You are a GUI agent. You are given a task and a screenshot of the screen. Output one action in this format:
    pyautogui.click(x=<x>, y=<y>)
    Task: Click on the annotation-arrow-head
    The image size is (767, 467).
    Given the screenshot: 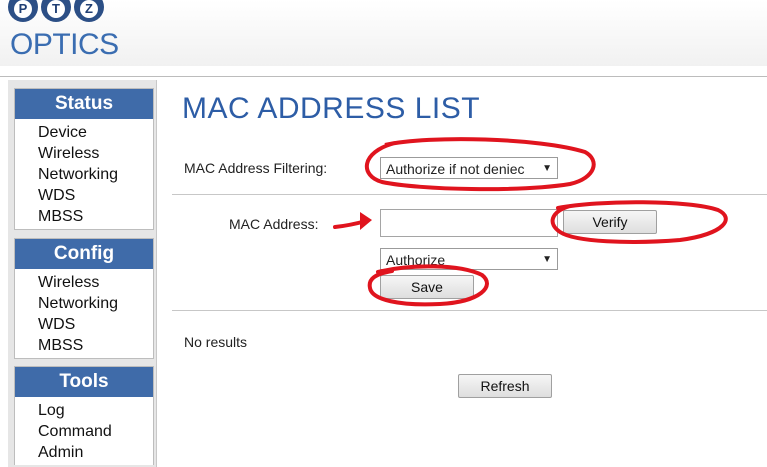 What is the action you would take?
    pyautogui.click(x=366, y=221)
    